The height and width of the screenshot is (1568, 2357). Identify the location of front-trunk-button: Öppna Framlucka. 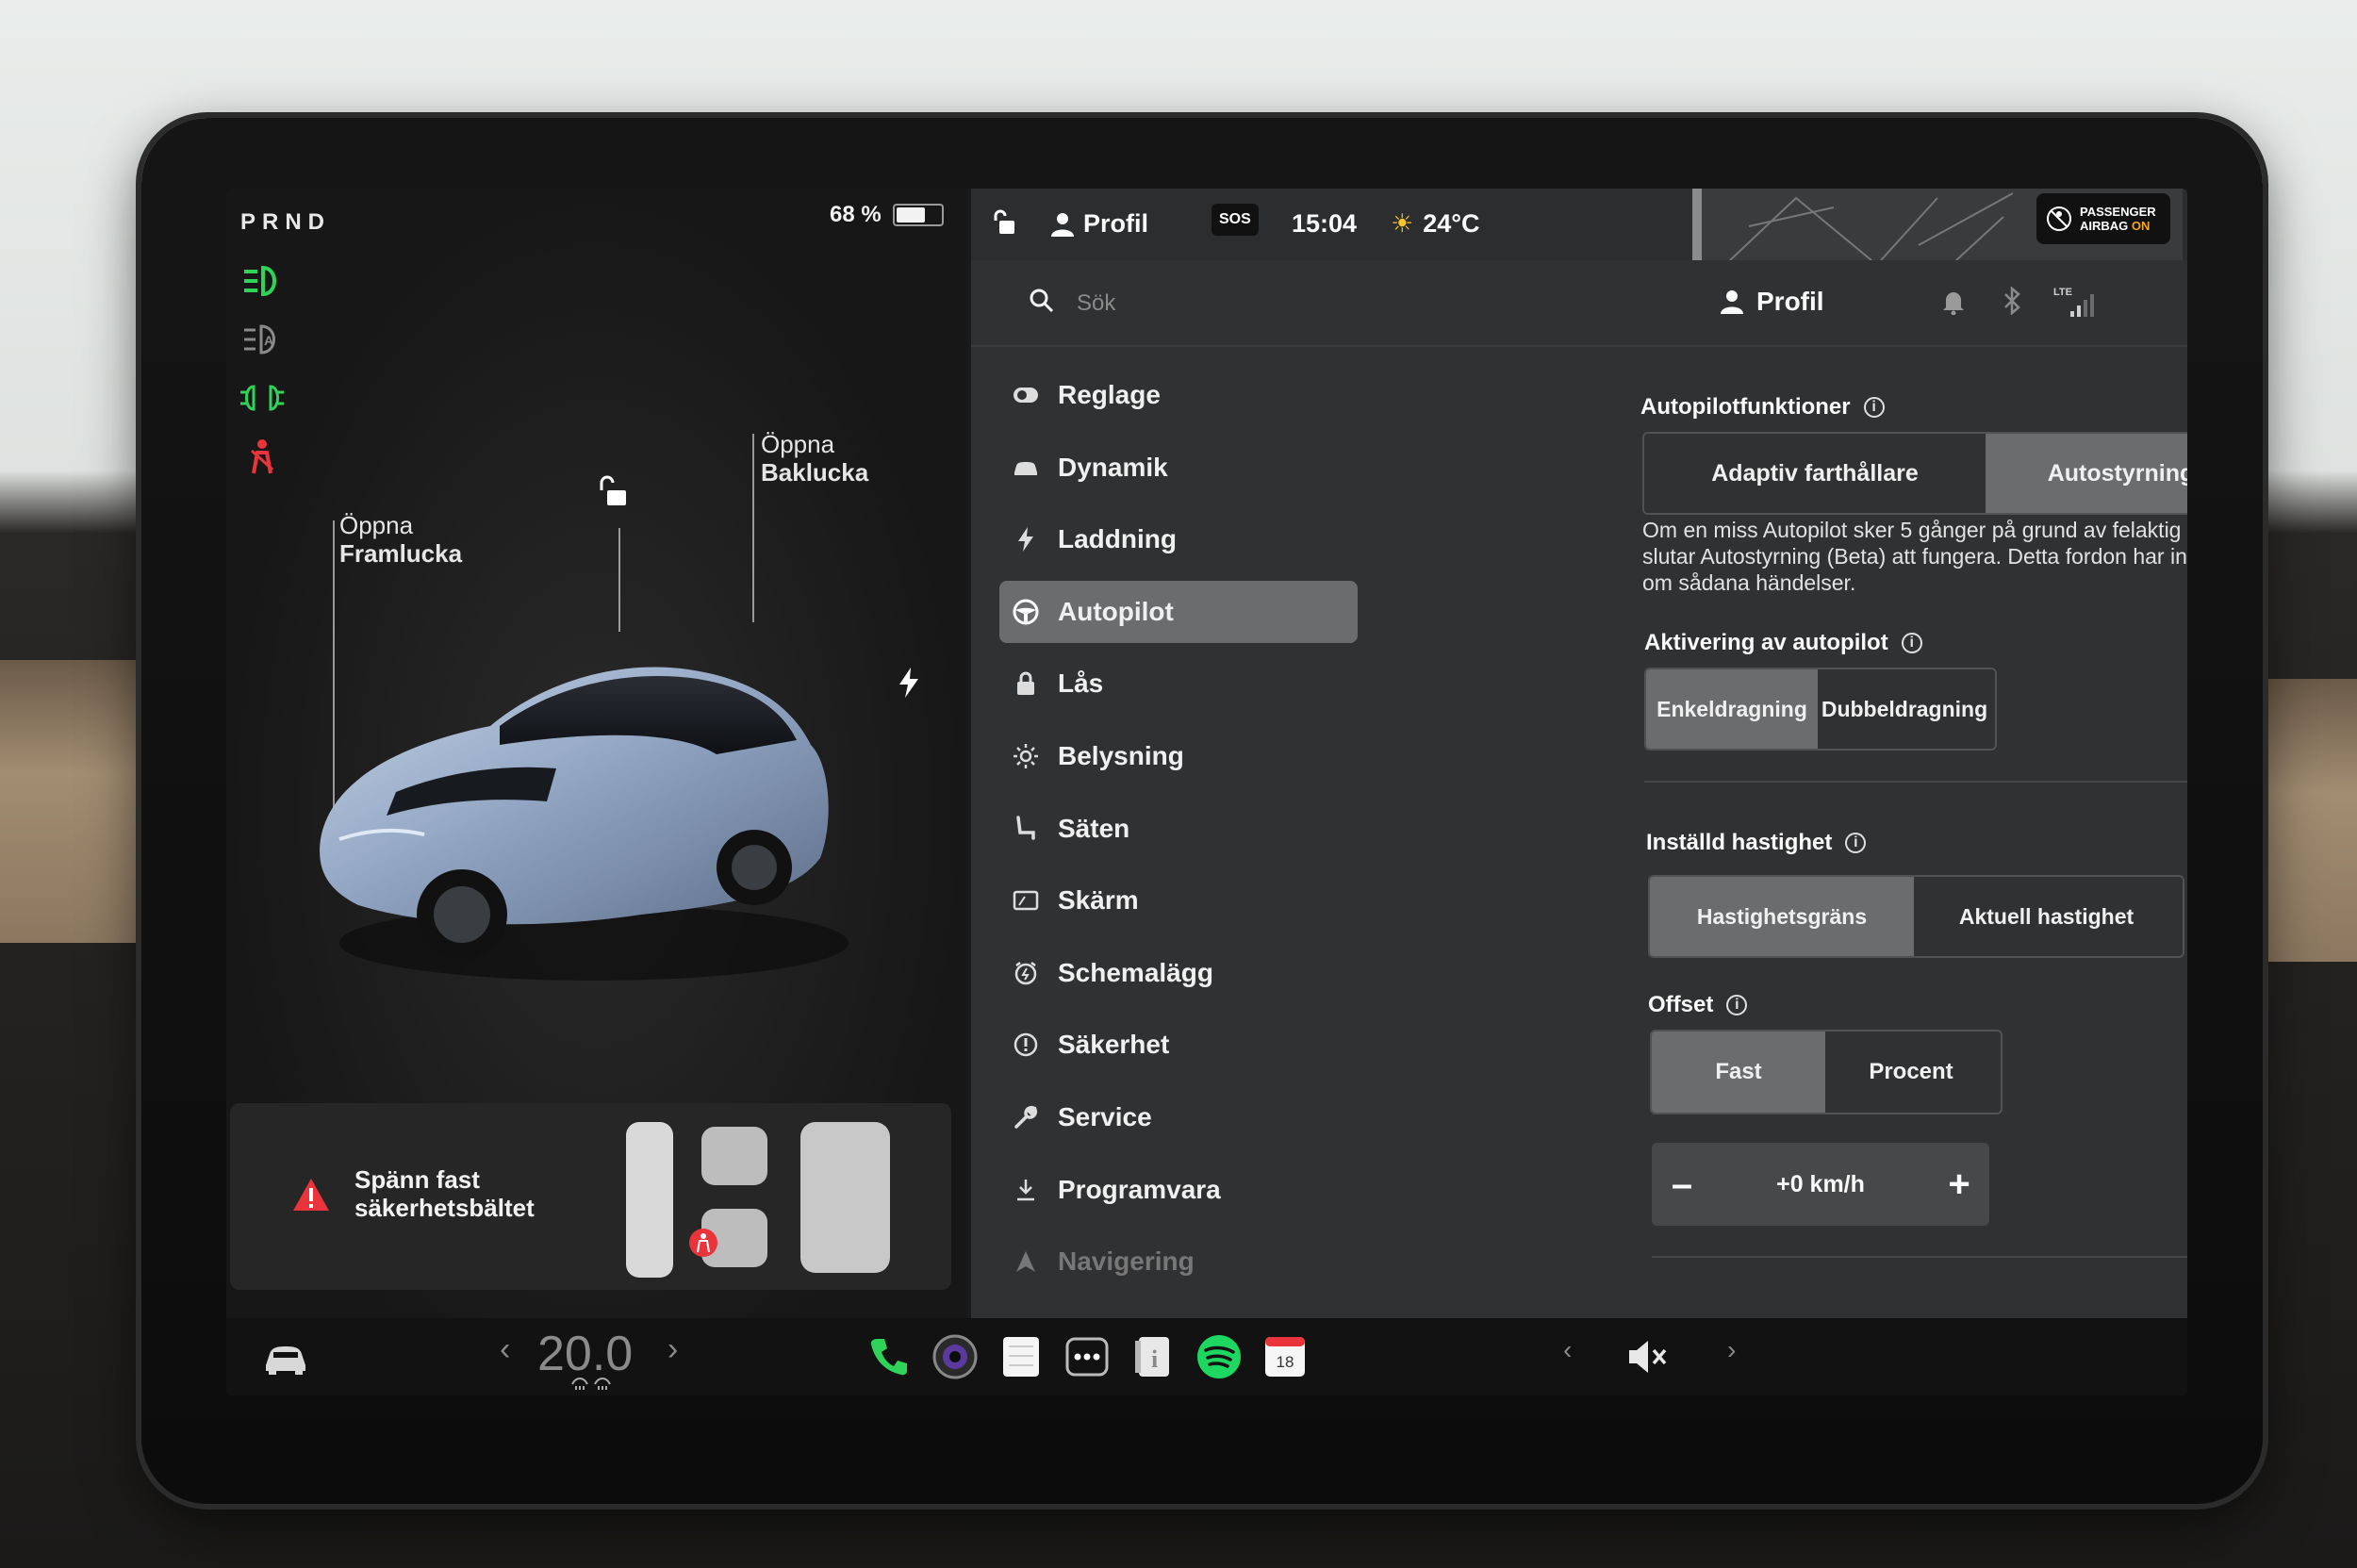
(400, 540).